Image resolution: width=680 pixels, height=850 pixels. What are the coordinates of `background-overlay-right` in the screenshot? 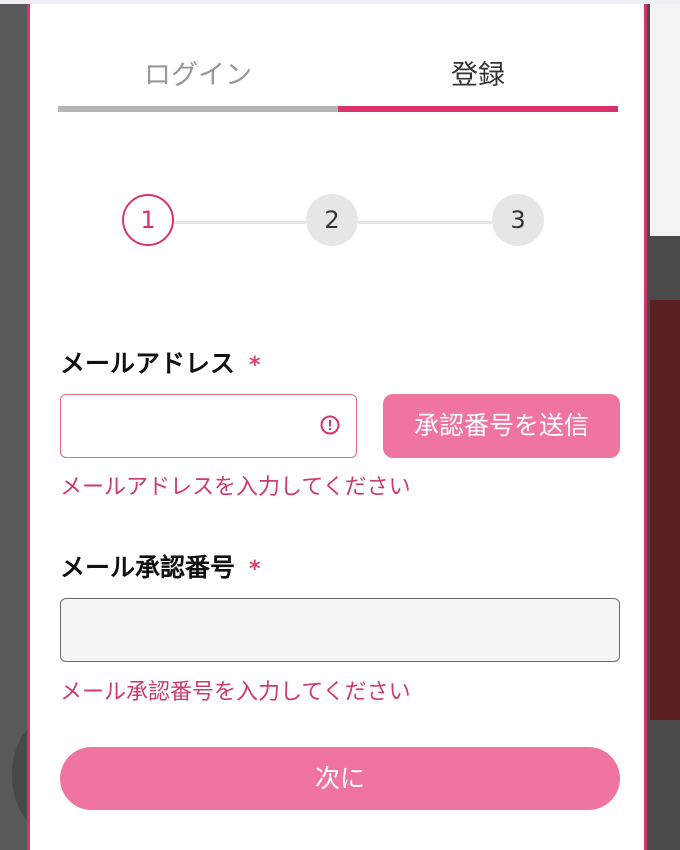 It's located at (662, 425).